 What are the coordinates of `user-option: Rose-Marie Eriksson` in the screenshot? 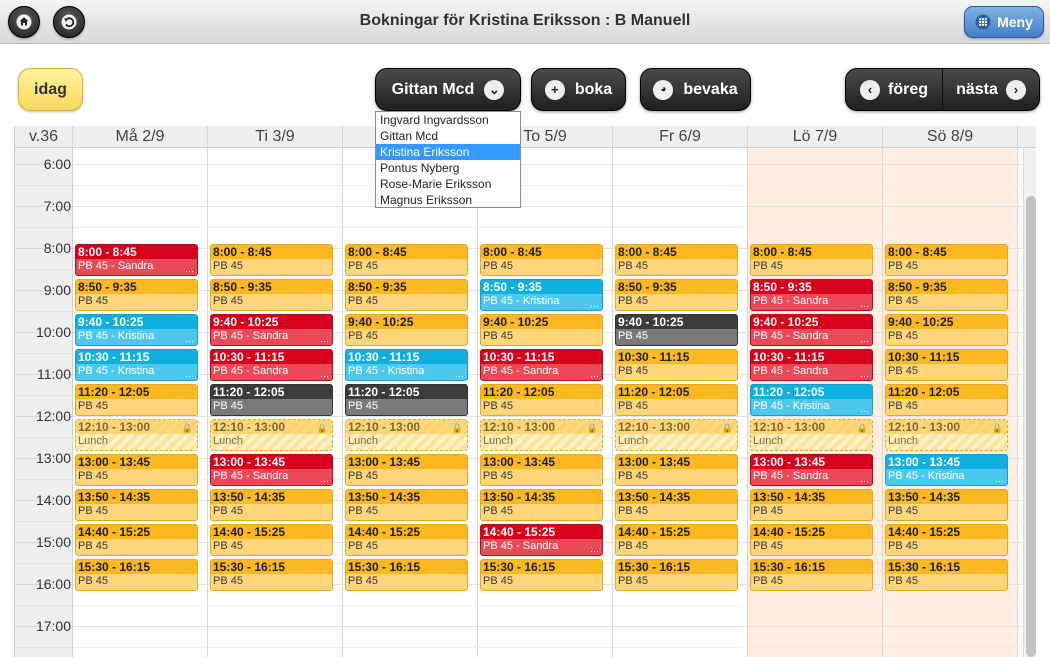 It's located at (448, 184).